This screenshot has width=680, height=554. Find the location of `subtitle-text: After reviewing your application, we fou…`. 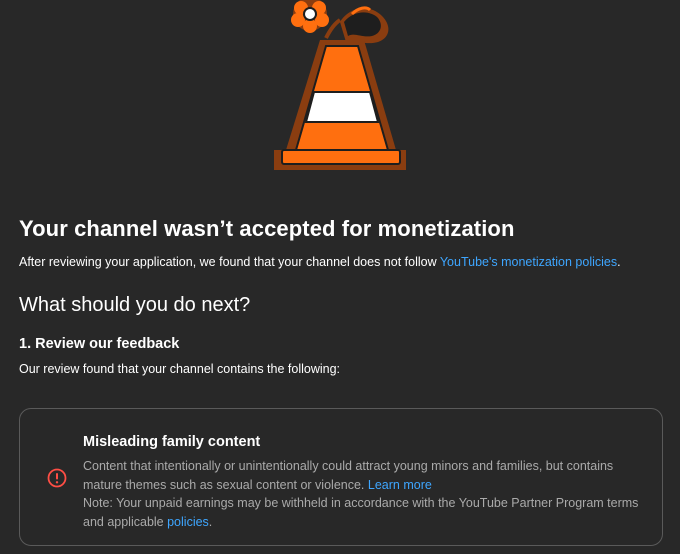

subtitle-text: After reviewing your application, we fou… is located at coordinates (229, 262).